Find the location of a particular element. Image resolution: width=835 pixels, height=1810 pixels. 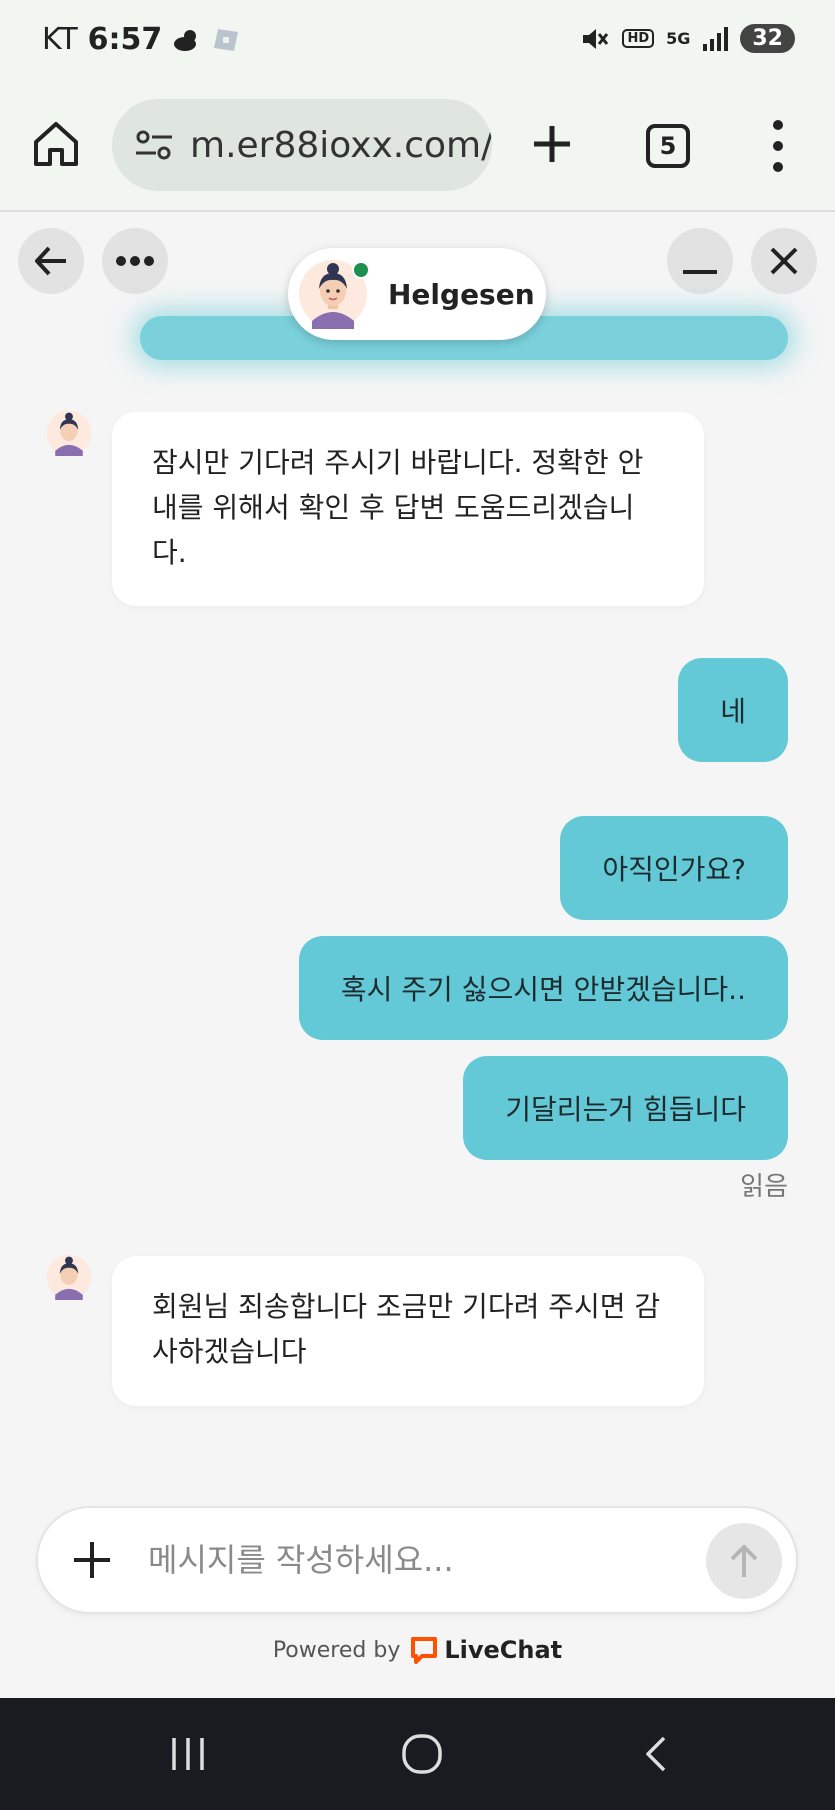

close-icon is located at coordinates (784, 261).